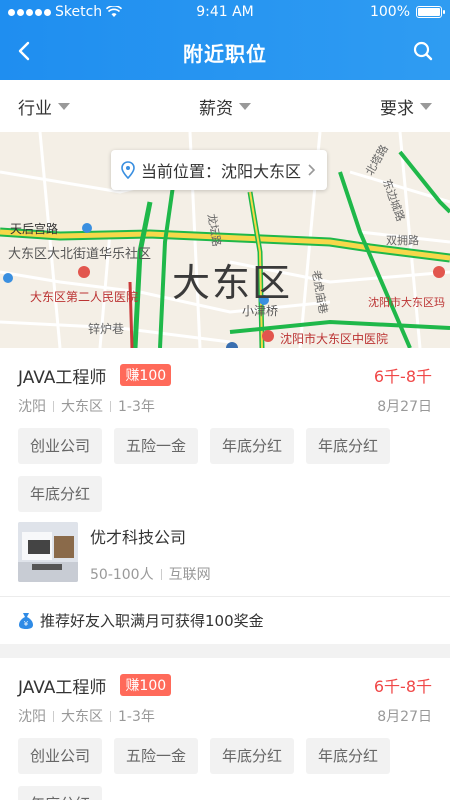 The image size is (450, 800). What do you see at coordinates (122, 575) in the screenshot?
I see `company-size: 50-100人` at bounding box center [122, 575].